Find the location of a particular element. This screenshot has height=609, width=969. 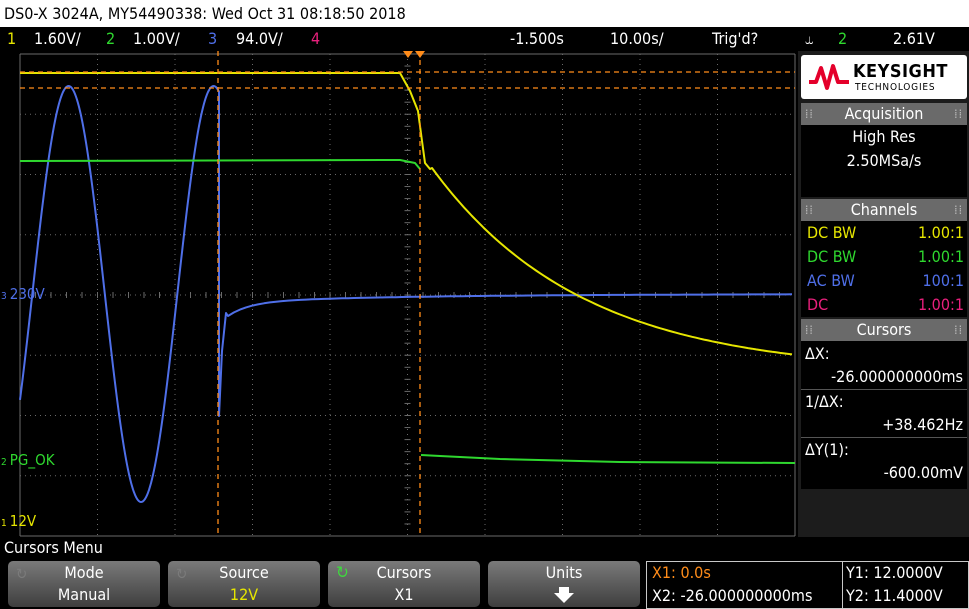

inverse-delta-x-value: +38.462Hz is located at coordinates (922, 424).